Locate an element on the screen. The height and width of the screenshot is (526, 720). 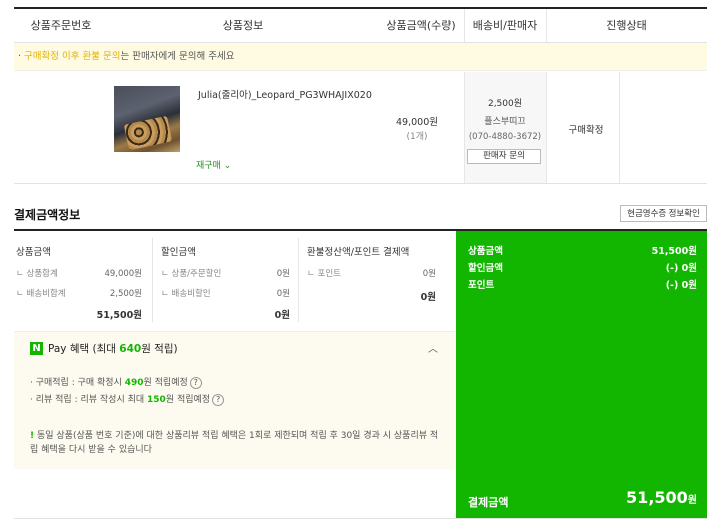
col-progress: 진행상태 is located at coordinates (626, 25).